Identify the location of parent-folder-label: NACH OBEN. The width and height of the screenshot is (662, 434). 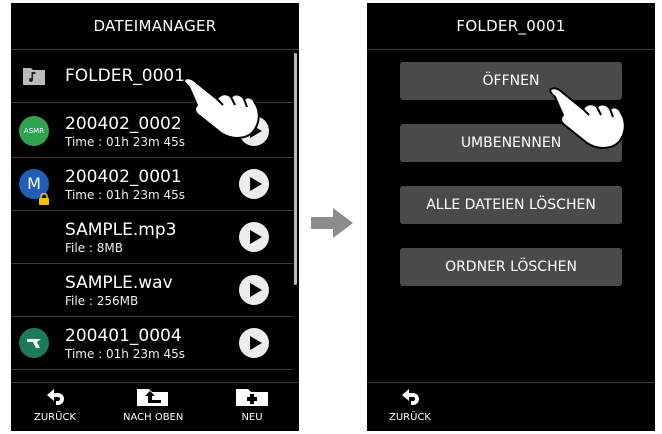
(153, 417).